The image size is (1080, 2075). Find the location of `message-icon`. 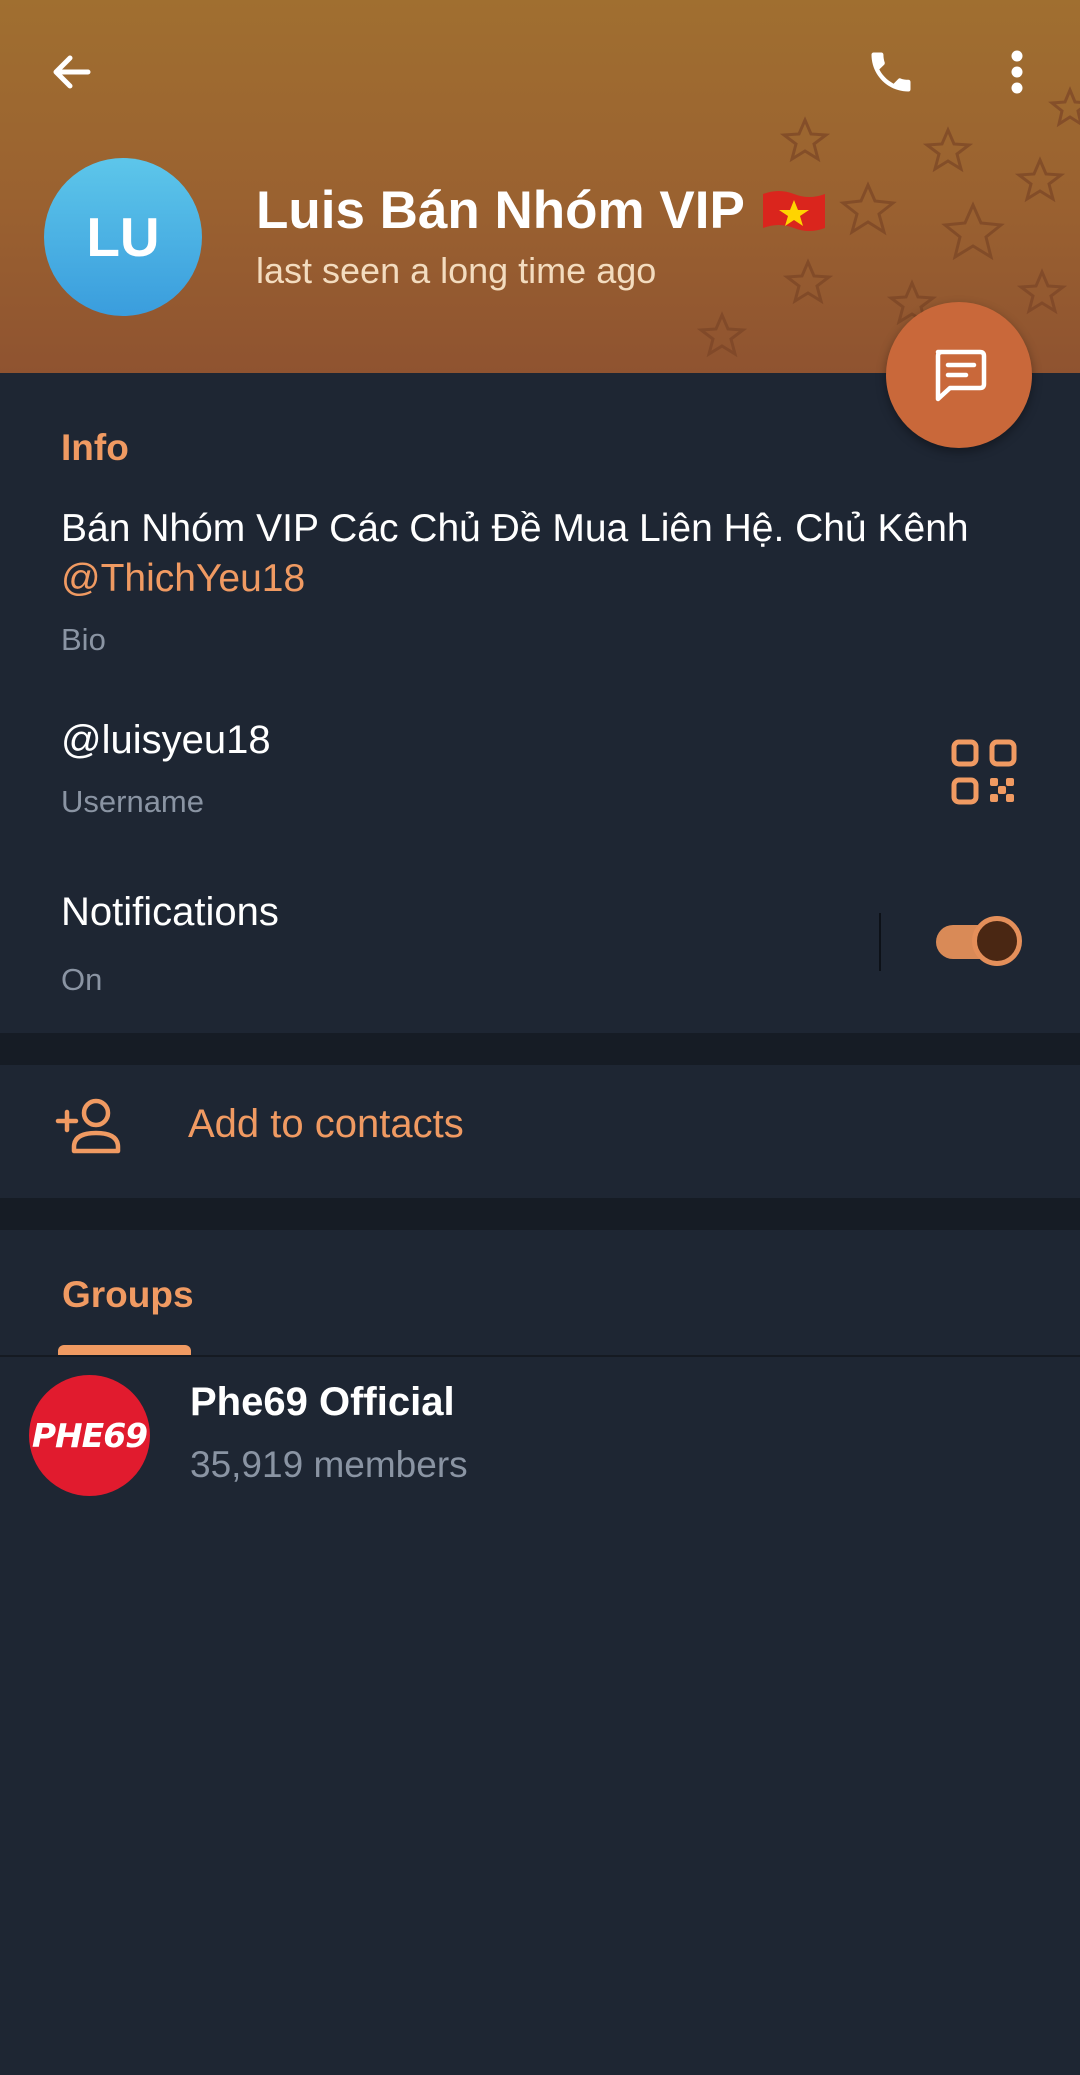

message-icon is located at coordinates (961, 375).